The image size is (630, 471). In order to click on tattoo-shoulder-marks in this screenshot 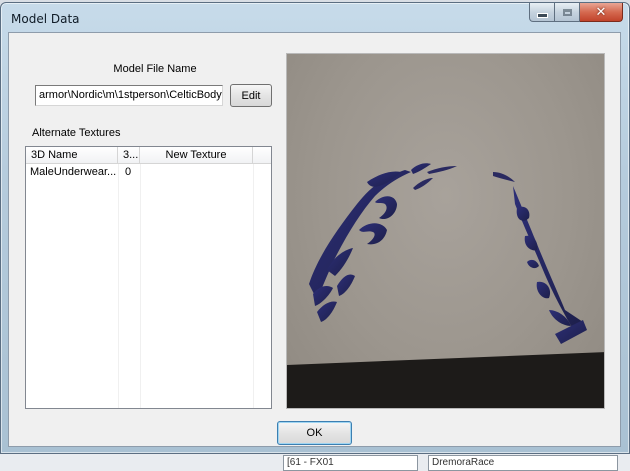, I will do `click(464, 178)`.